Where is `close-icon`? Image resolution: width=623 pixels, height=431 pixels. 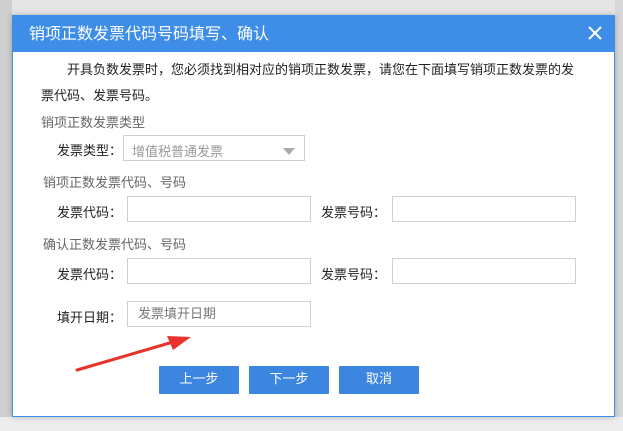 close-icon is located at coordinates (595, 33).